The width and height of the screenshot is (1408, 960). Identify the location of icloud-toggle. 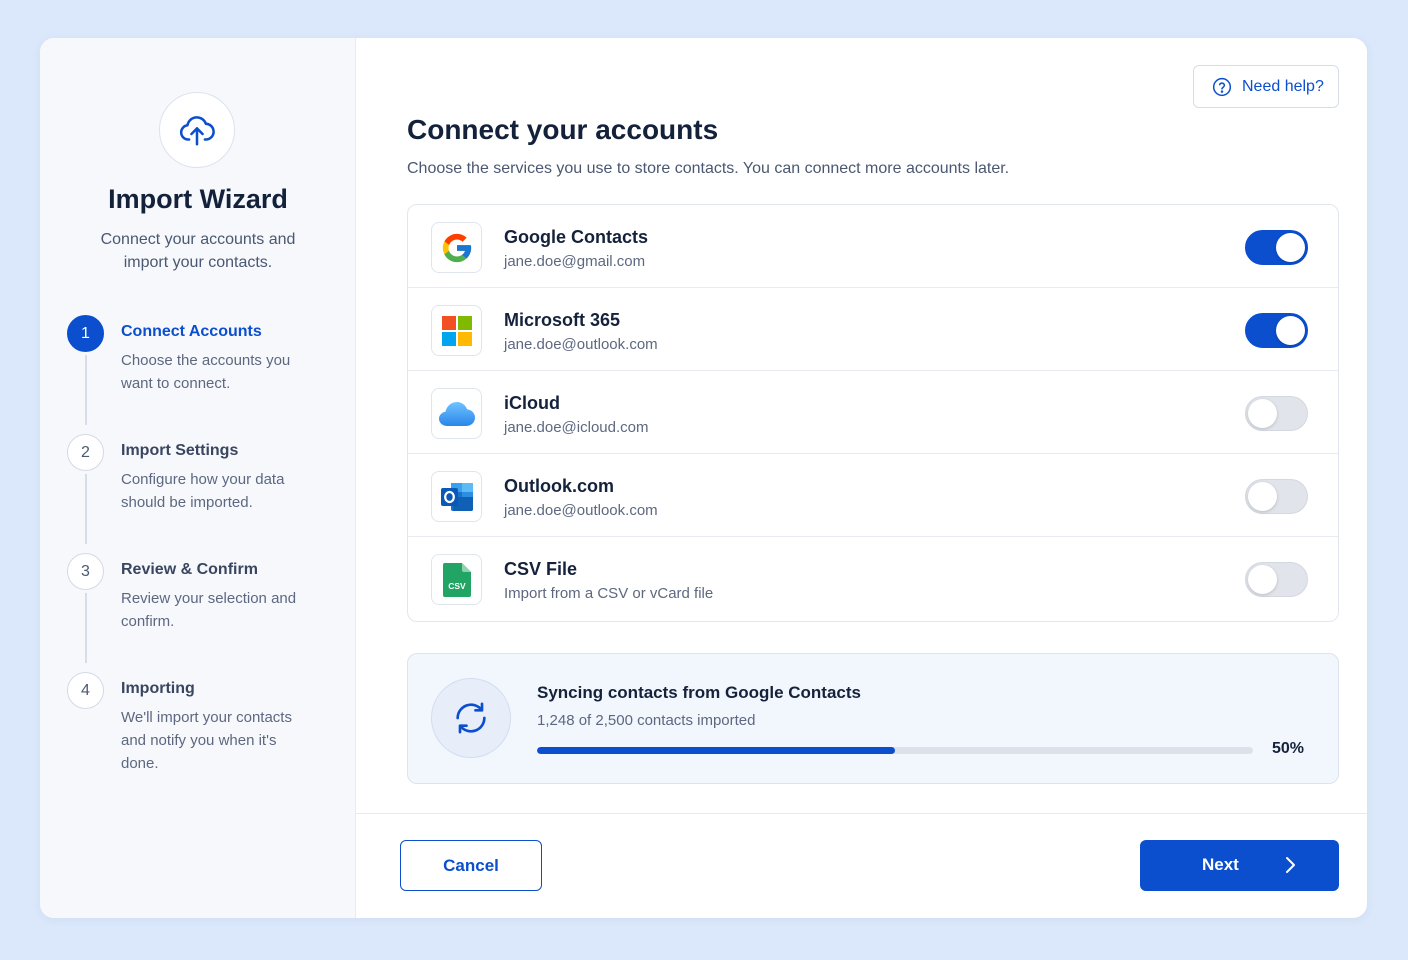
(1276, 413).